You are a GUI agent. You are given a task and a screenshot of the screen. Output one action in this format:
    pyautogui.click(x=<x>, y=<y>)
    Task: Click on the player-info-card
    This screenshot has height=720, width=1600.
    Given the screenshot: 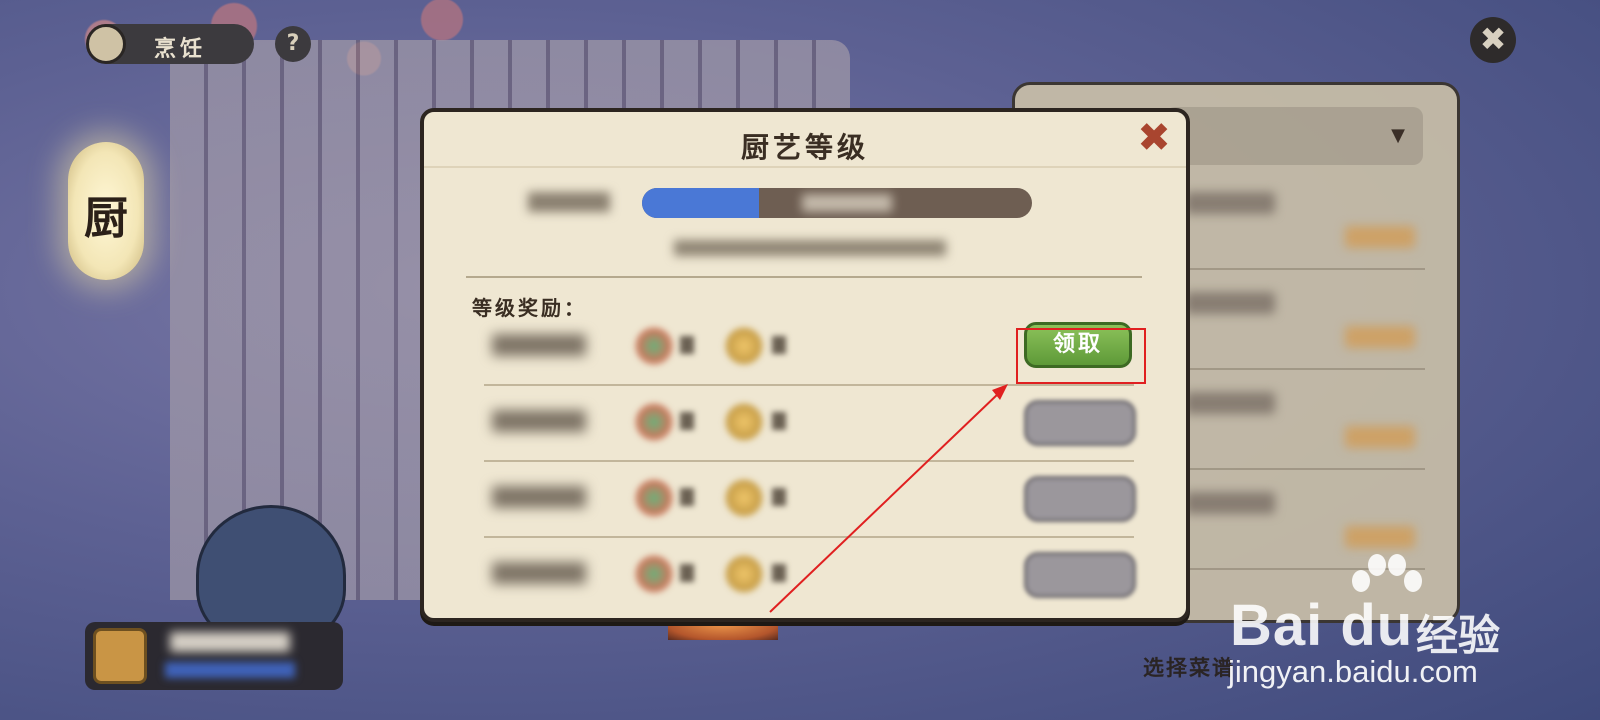 What is the action you would take?
    pyautogui.click(x=214, y=656)
    